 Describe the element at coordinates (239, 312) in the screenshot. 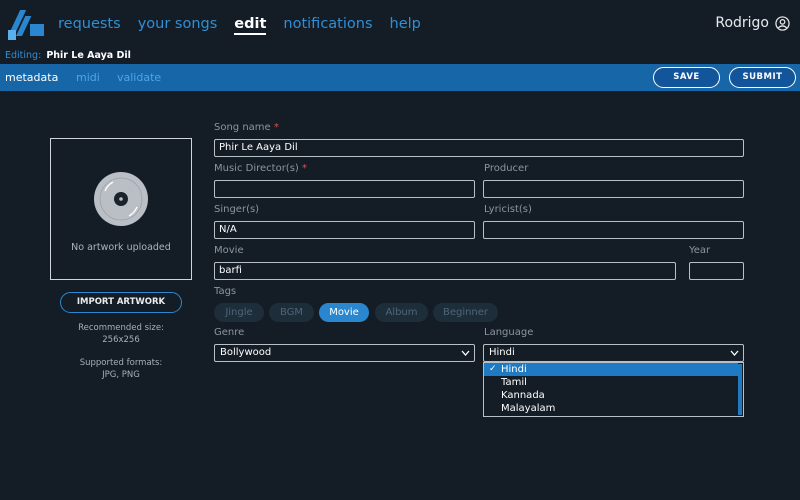

I see `tag-jingle: Jingle` at that location.